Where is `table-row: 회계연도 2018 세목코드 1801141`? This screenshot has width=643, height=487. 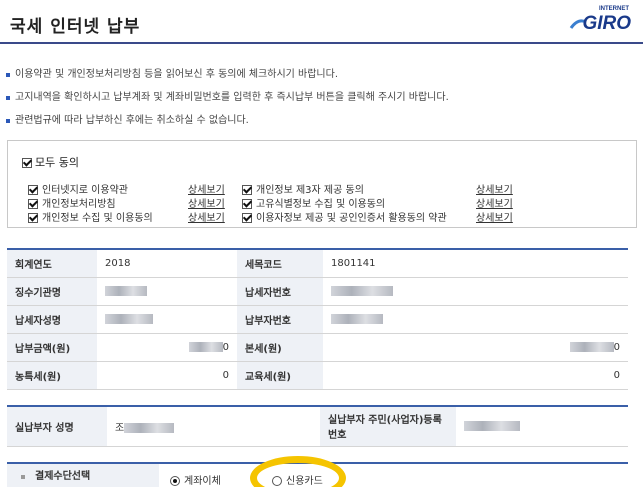
table-row: 회계연도 2018 세목코드 1801141 is located at coordinates (317, 263).